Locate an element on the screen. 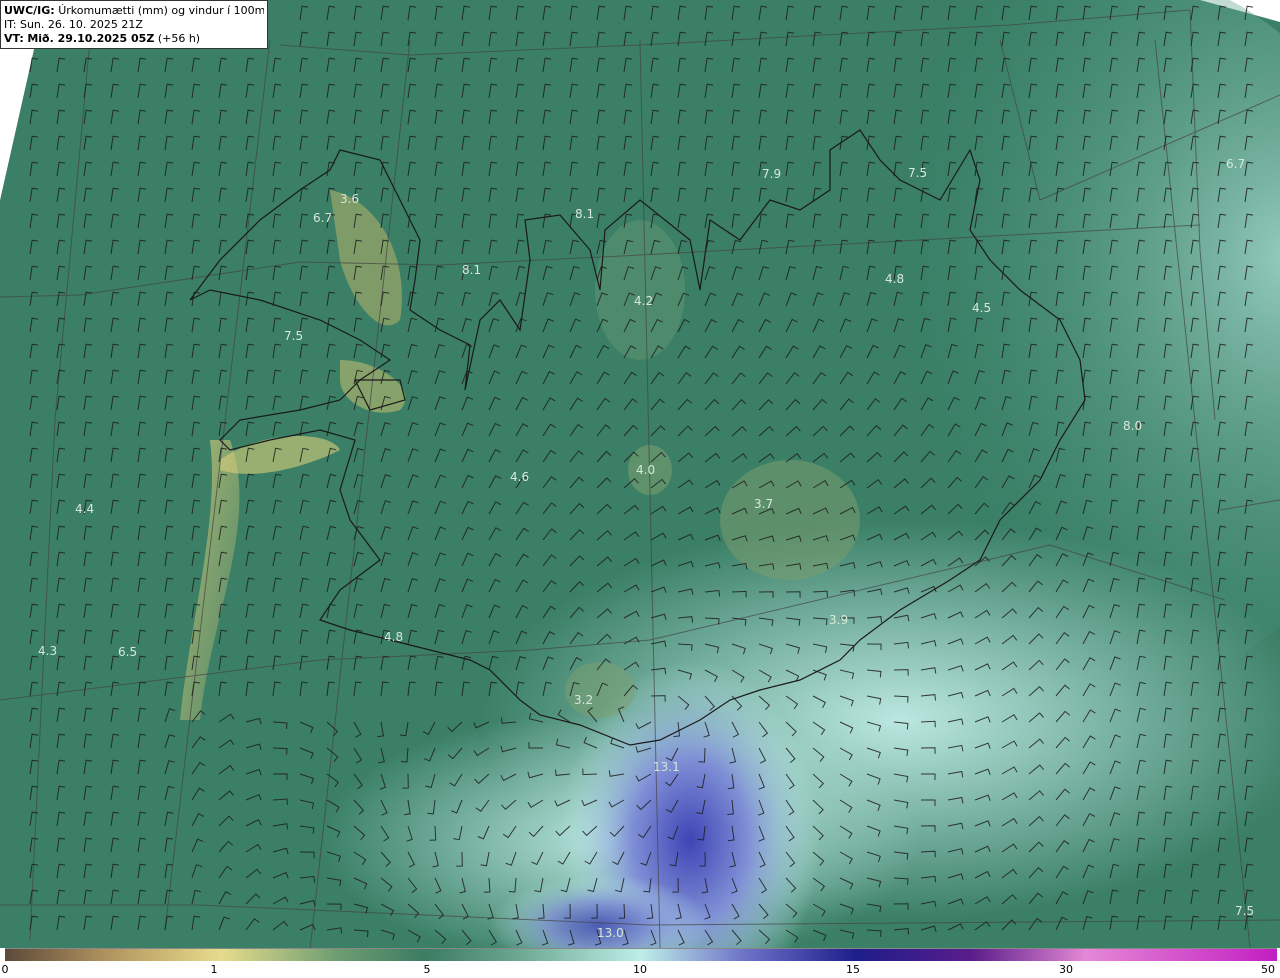 The image size is (1280, 978). map-label: 7.9 is located at coordinates (771, 174).